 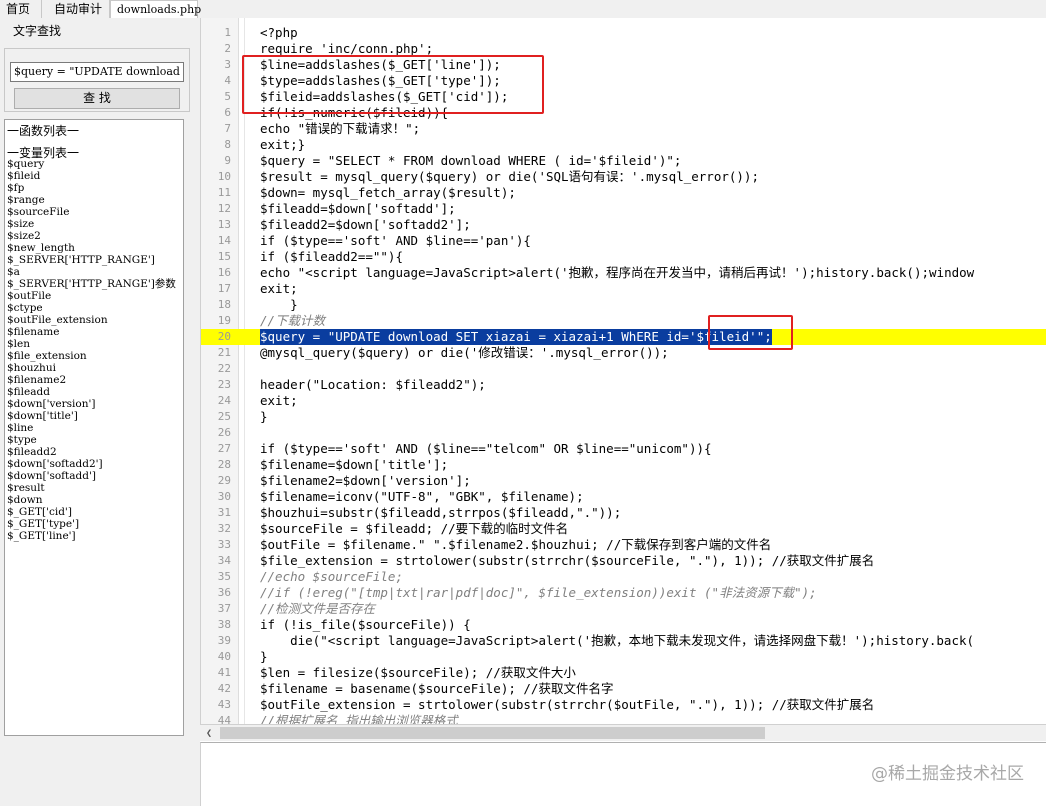 What do you see at coordinates (623, 481) in the screenshot?
I see `code-line: 29 $filename2=$down['version'];` at bounding box center [623, 481].